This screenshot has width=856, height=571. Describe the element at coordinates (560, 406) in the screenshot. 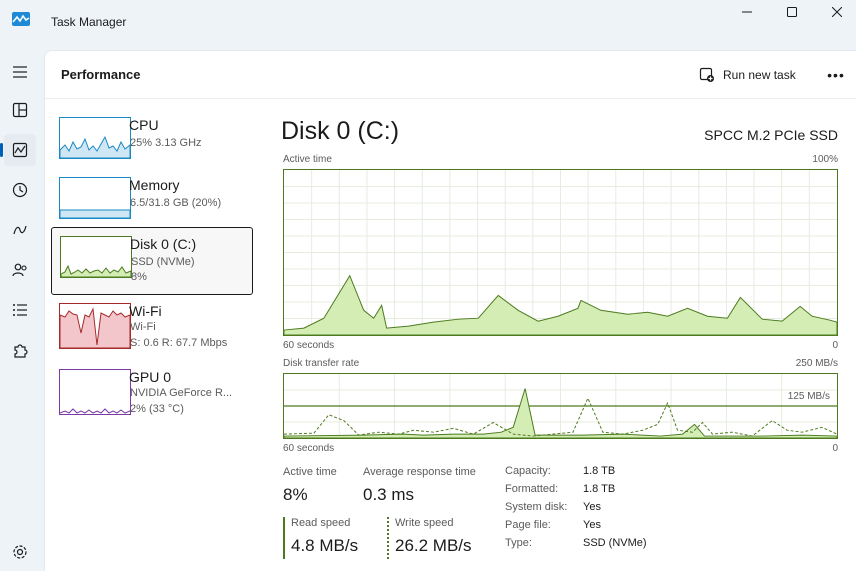

I see `transfer-rate-graph` at that location.